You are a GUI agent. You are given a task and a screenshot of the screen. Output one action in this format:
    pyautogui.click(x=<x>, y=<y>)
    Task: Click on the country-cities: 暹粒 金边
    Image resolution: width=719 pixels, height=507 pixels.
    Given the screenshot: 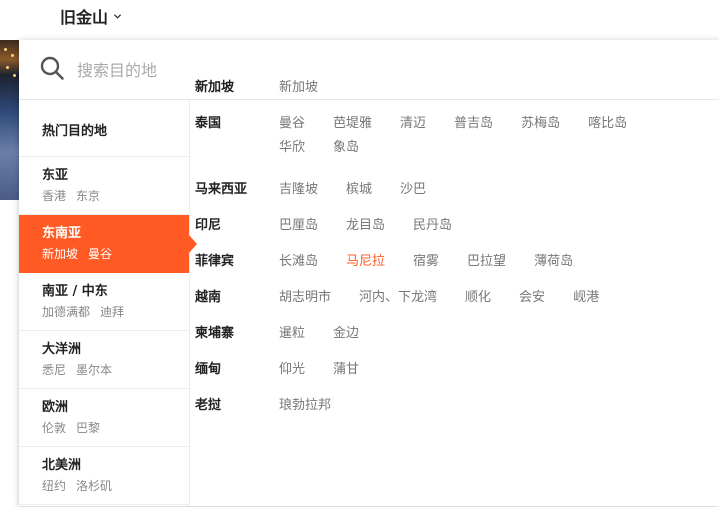 What is the action you would take?
    pyautogui.click(x=474, y=334)
    